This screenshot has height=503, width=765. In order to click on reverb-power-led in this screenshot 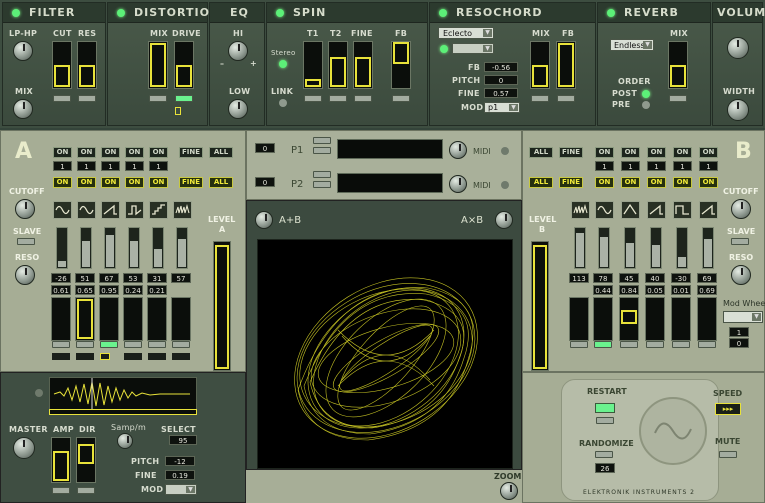, I will do `click(611, 13)`.